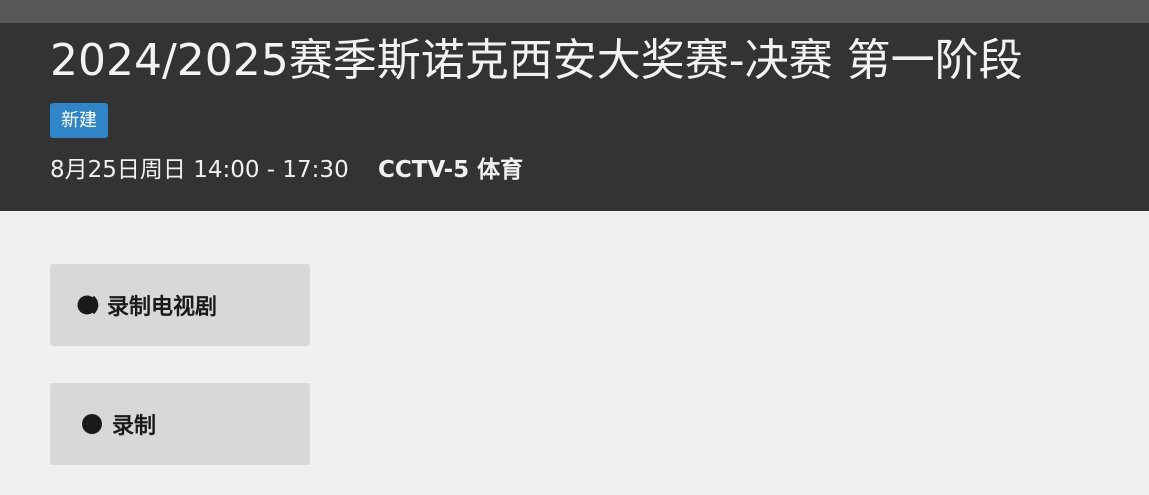  I want to click on top-bar, so click(574, 11).